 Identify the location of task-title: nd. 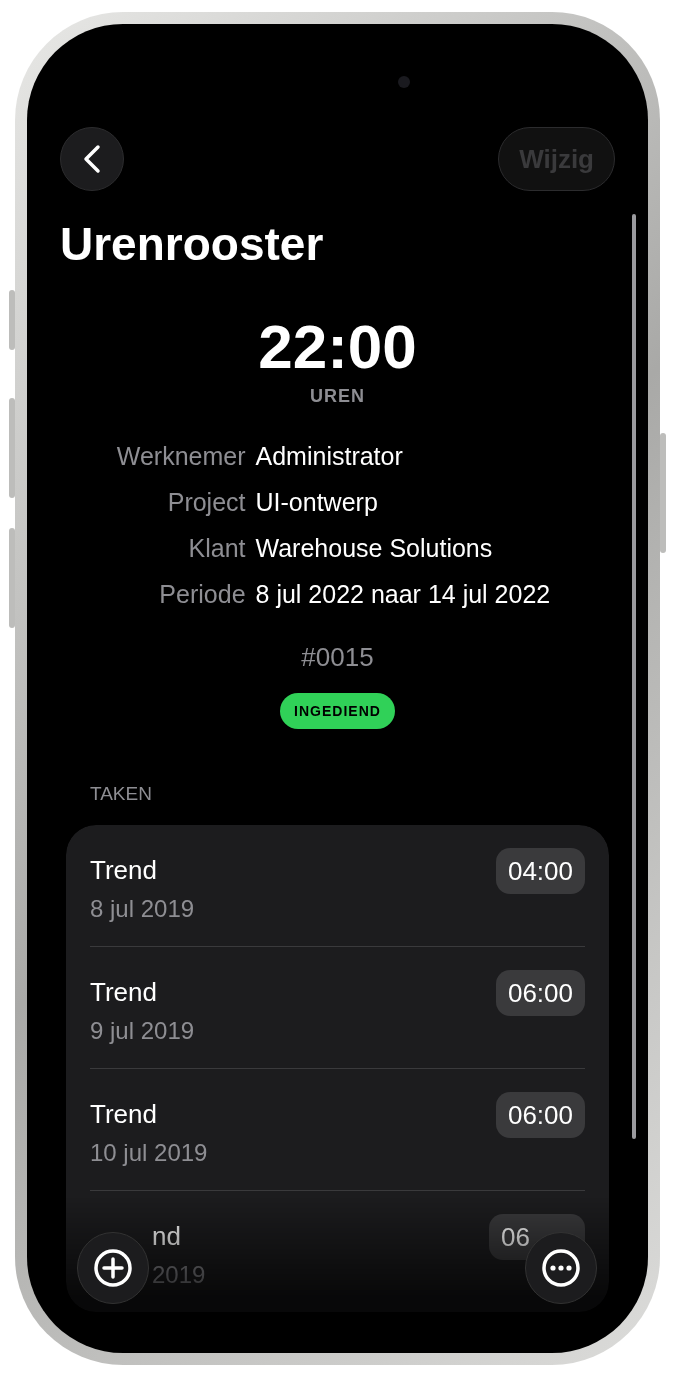
(167, 1236).